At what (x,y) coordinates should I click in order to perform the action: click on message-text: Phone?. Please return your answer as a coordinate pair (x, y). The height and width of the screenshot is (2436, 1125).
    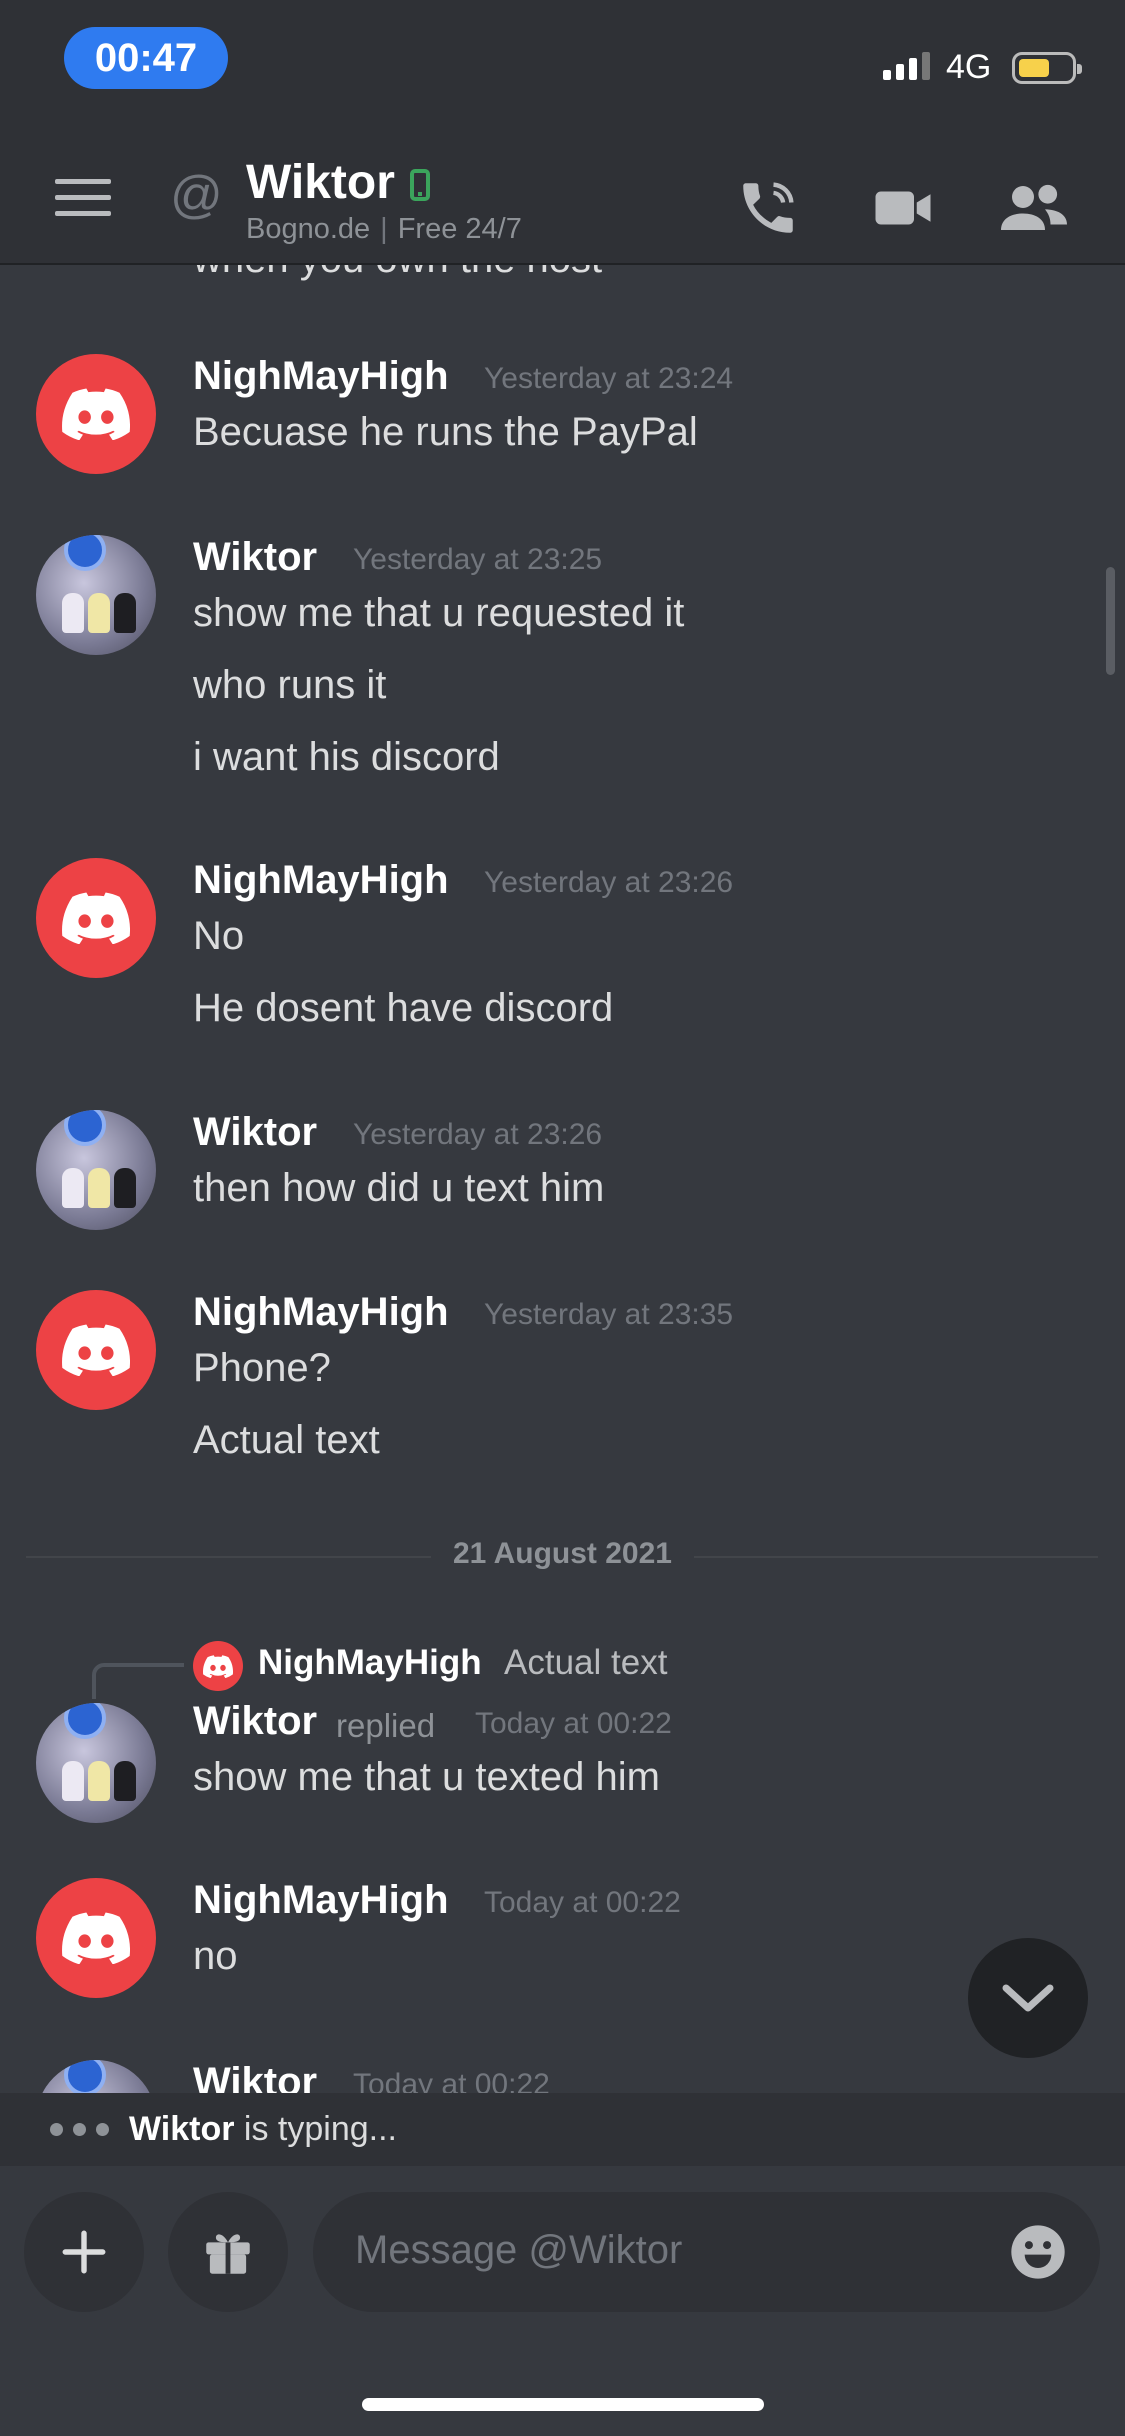
    Looking at the image, I should click on (262, 1368).